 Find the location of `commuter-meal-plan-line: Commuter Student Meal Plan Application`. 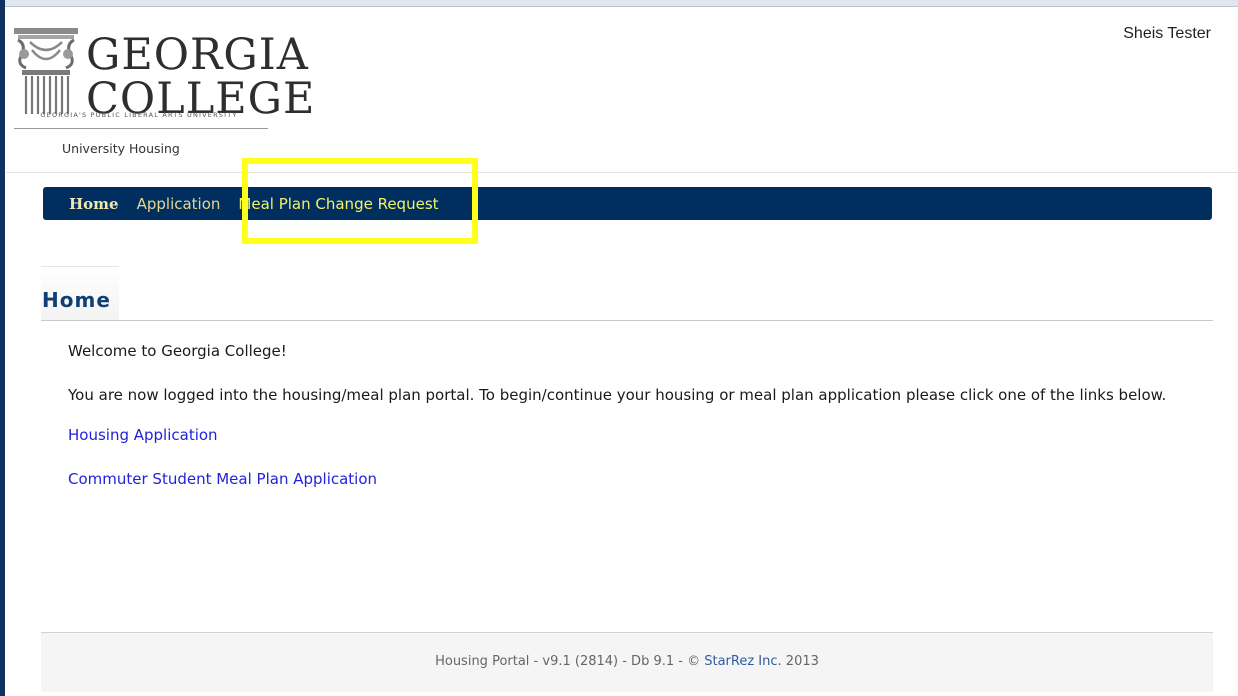

commuter-meal-plan-line: Commuter Student Meal Plan Application is located at coordinates (638, 479).